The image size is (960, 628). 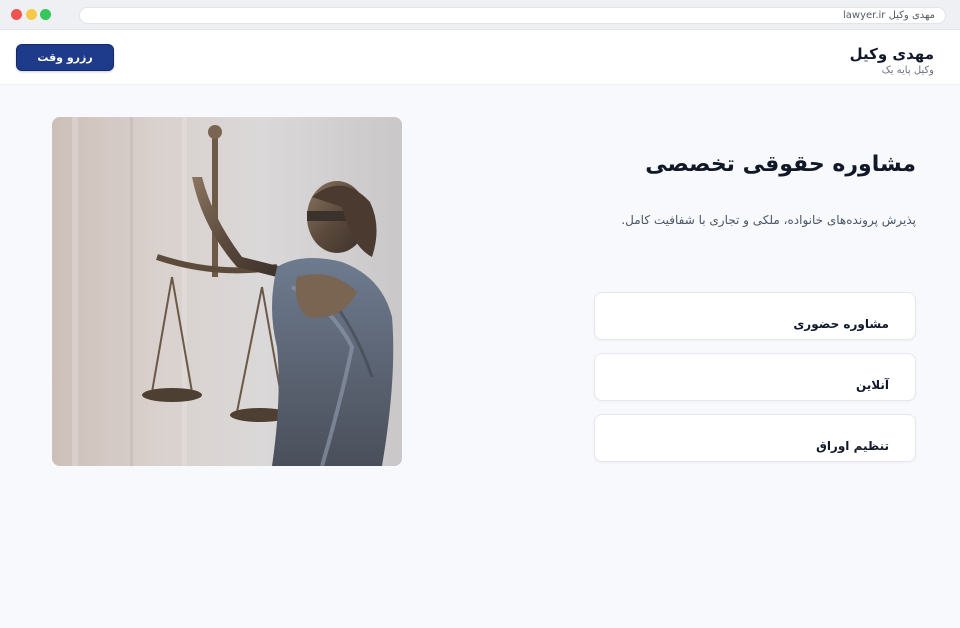 What do you see at coordinates (65, 57) in the screenshot?
I see `book-appointment-button: رزرو وقت` at bounding box center [65, 57].